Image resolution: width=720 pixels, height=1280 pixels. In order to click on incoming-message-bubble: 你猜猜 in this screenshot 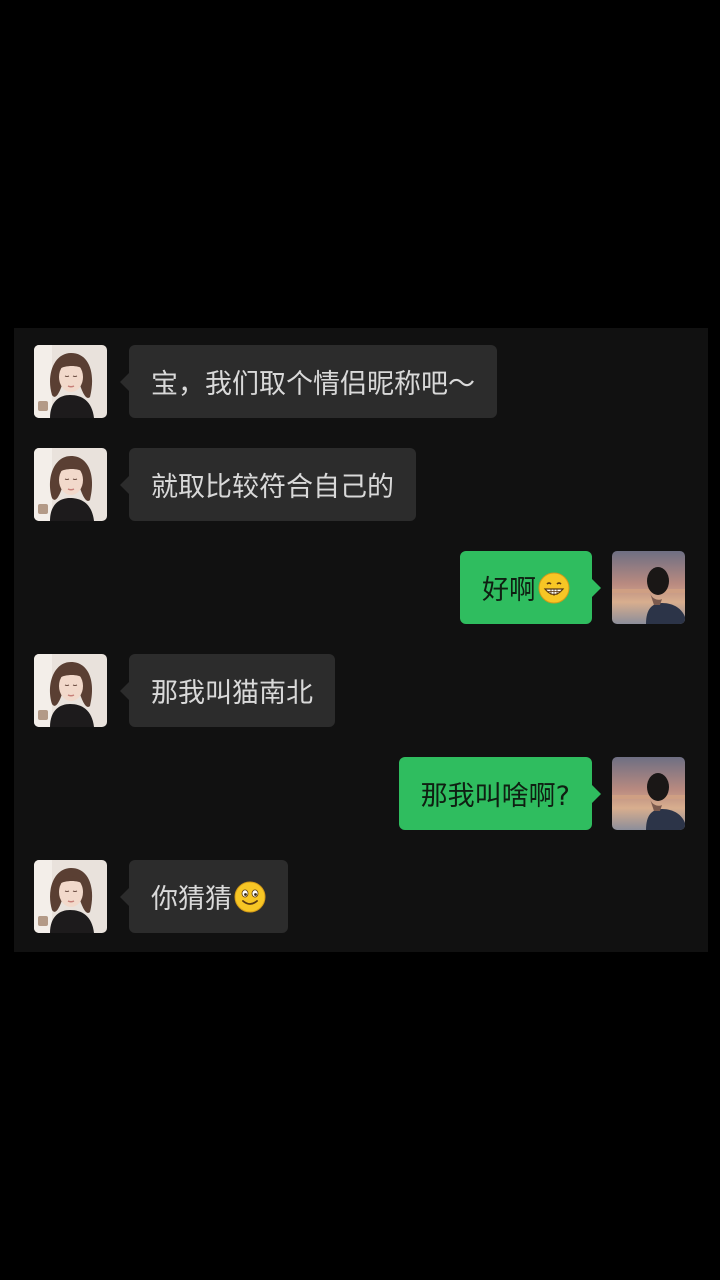, I will do `click(204, 896)`.